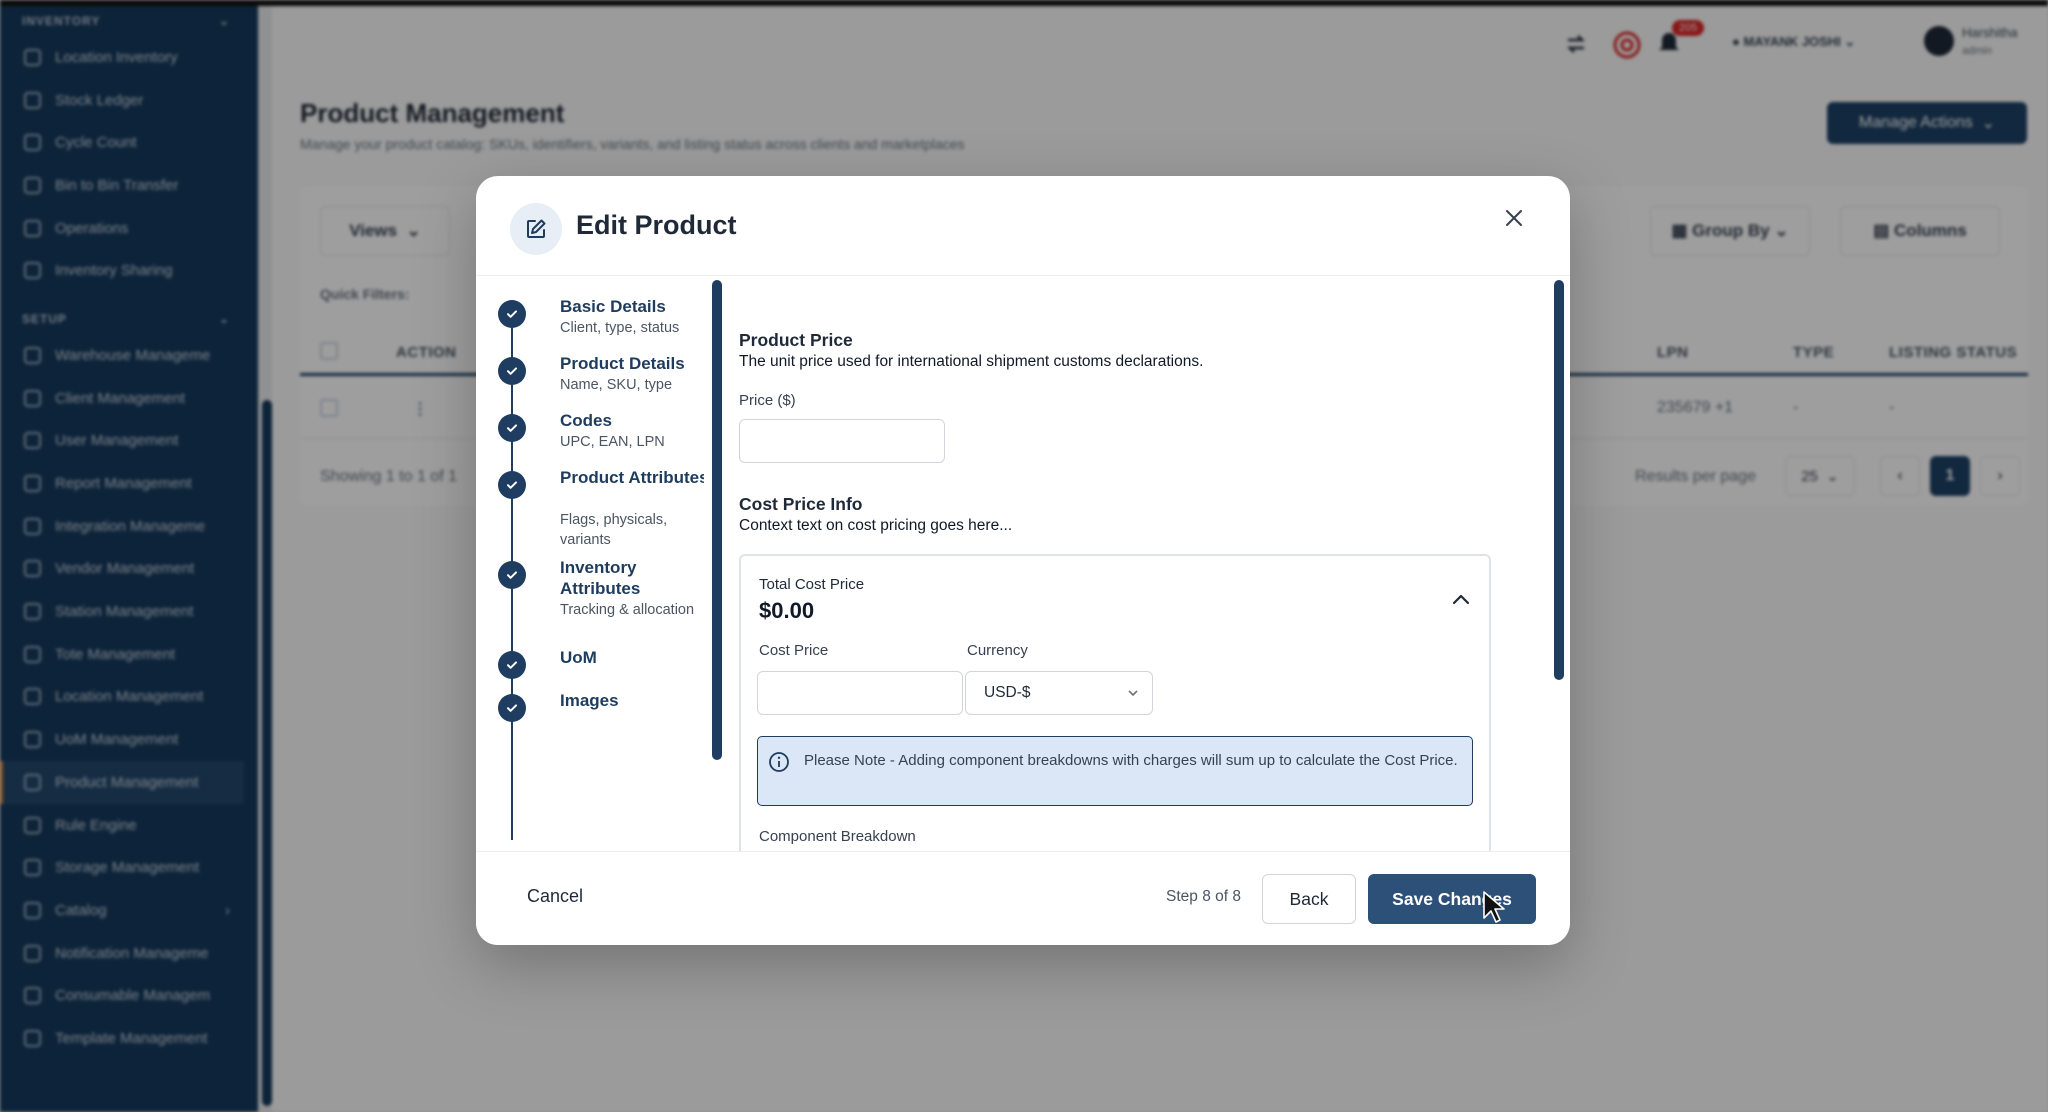  What do you see at coordinates (1023, 226) in the screenshot?
I see `modal-header: Edit Product` at bounding box center [1023, 226].